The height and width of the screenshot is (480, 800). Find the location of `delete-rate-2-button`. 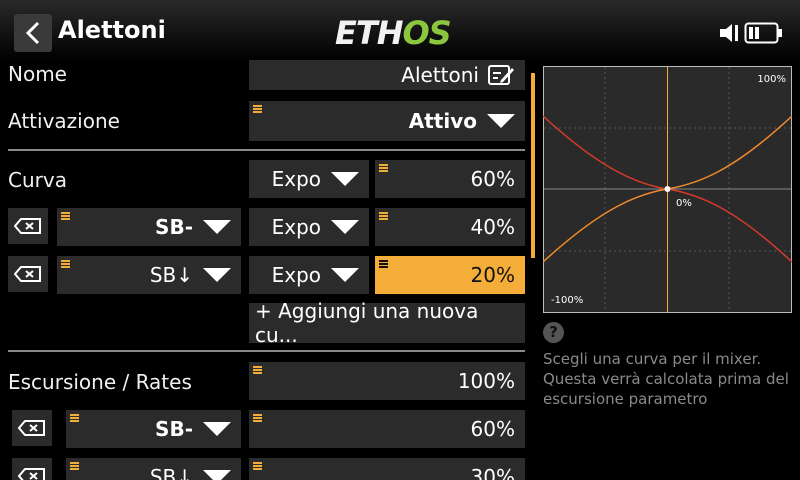

delete-rate-2-button is located at coordinates (32, 469).